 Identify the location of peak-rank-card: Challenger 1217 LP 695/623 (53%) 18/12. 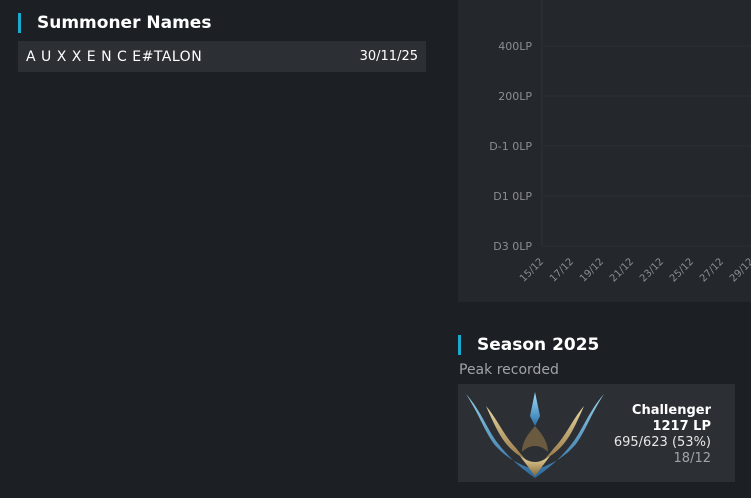
(596, 433).